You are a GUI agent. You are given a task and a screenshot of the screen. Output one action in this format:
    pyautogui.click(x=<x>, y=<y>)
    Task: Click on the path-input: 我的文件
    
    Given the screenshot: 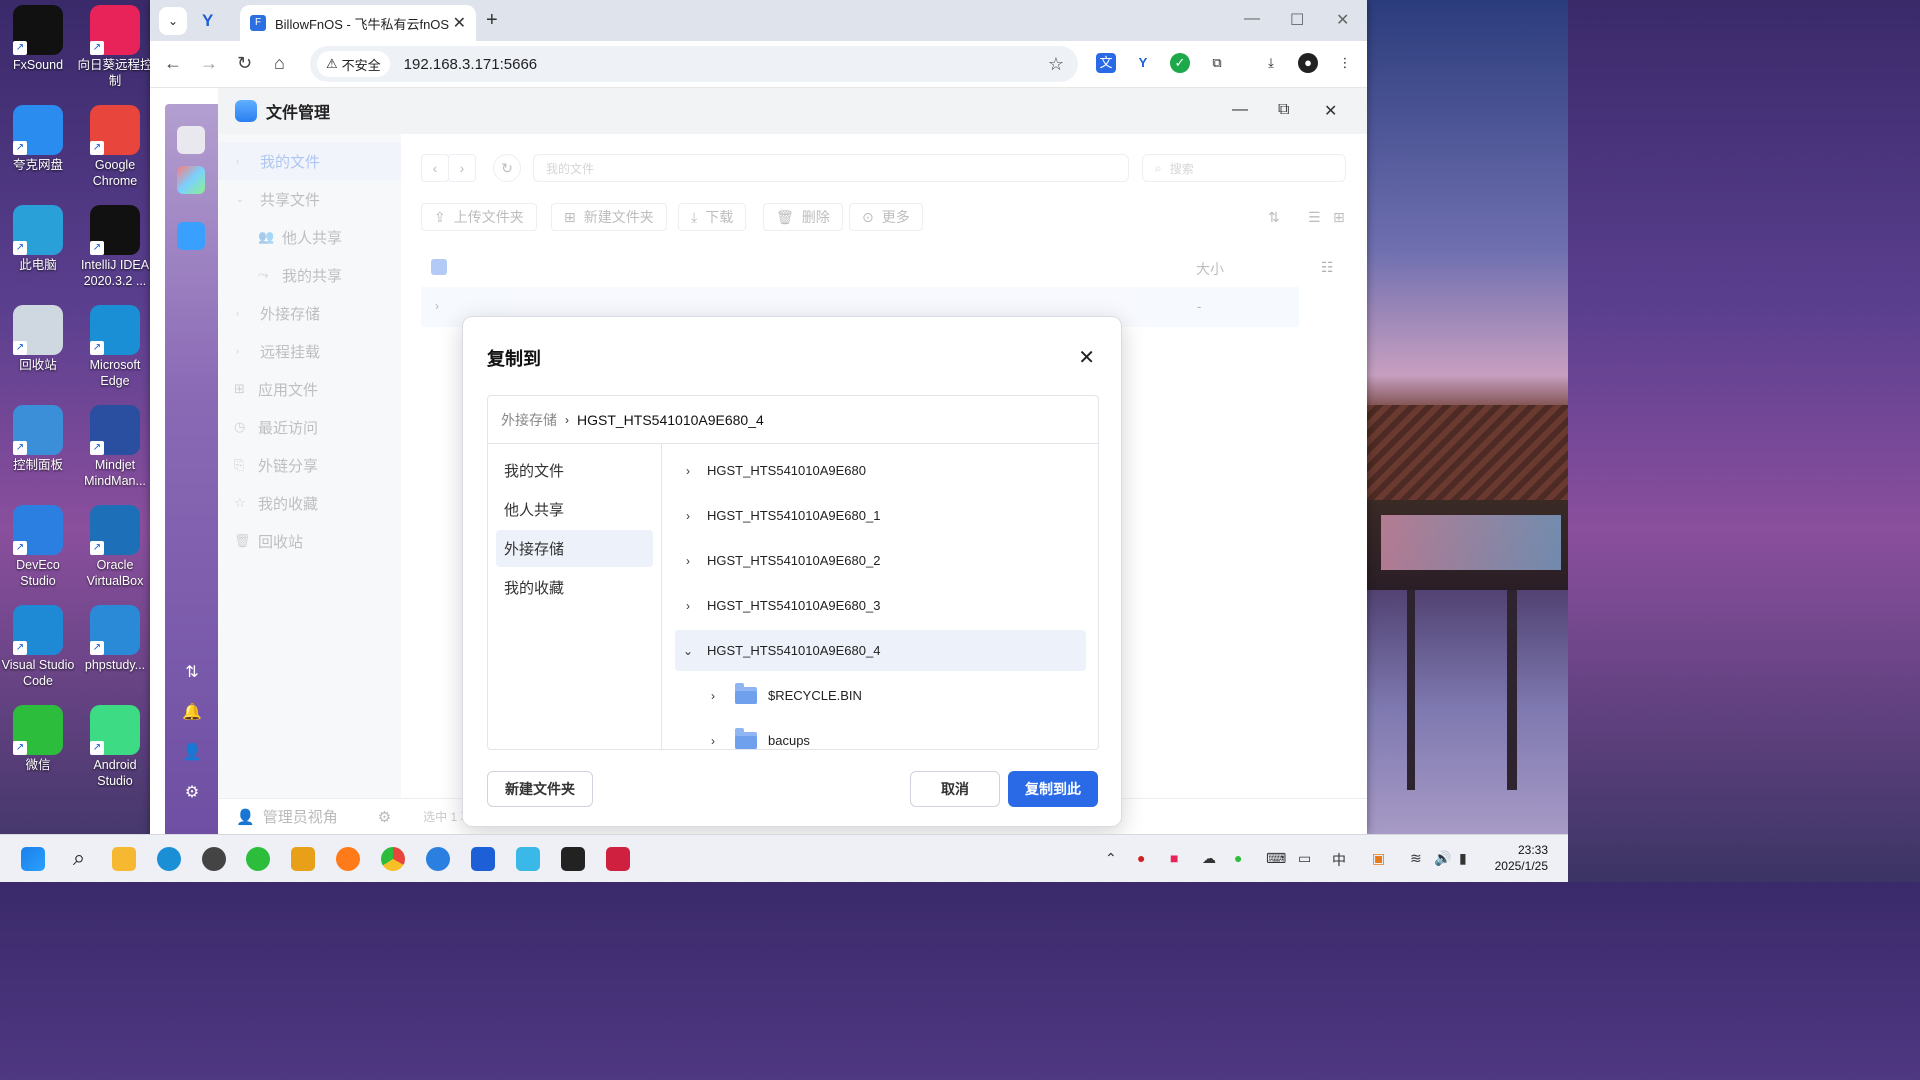 What is the action you would take?
    pyautogui.click(x=831, y=168)
    